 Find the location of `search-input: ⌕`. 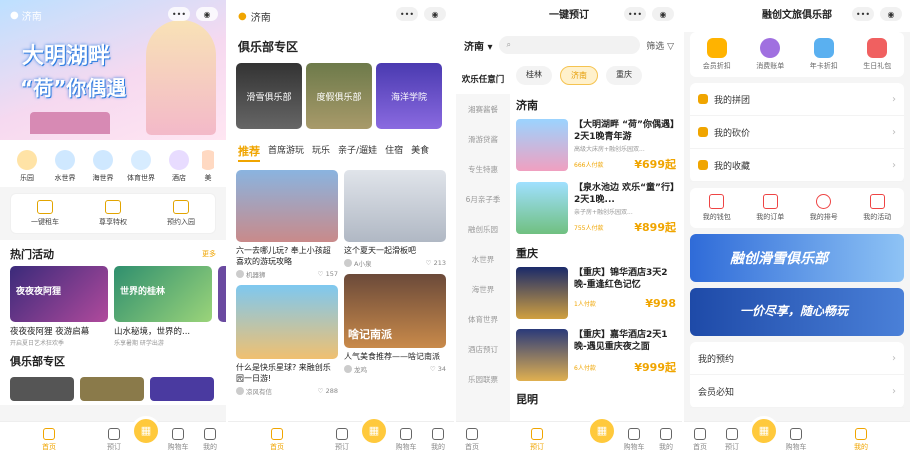

search-input: ⌕ is located at coordinates (569, 45).